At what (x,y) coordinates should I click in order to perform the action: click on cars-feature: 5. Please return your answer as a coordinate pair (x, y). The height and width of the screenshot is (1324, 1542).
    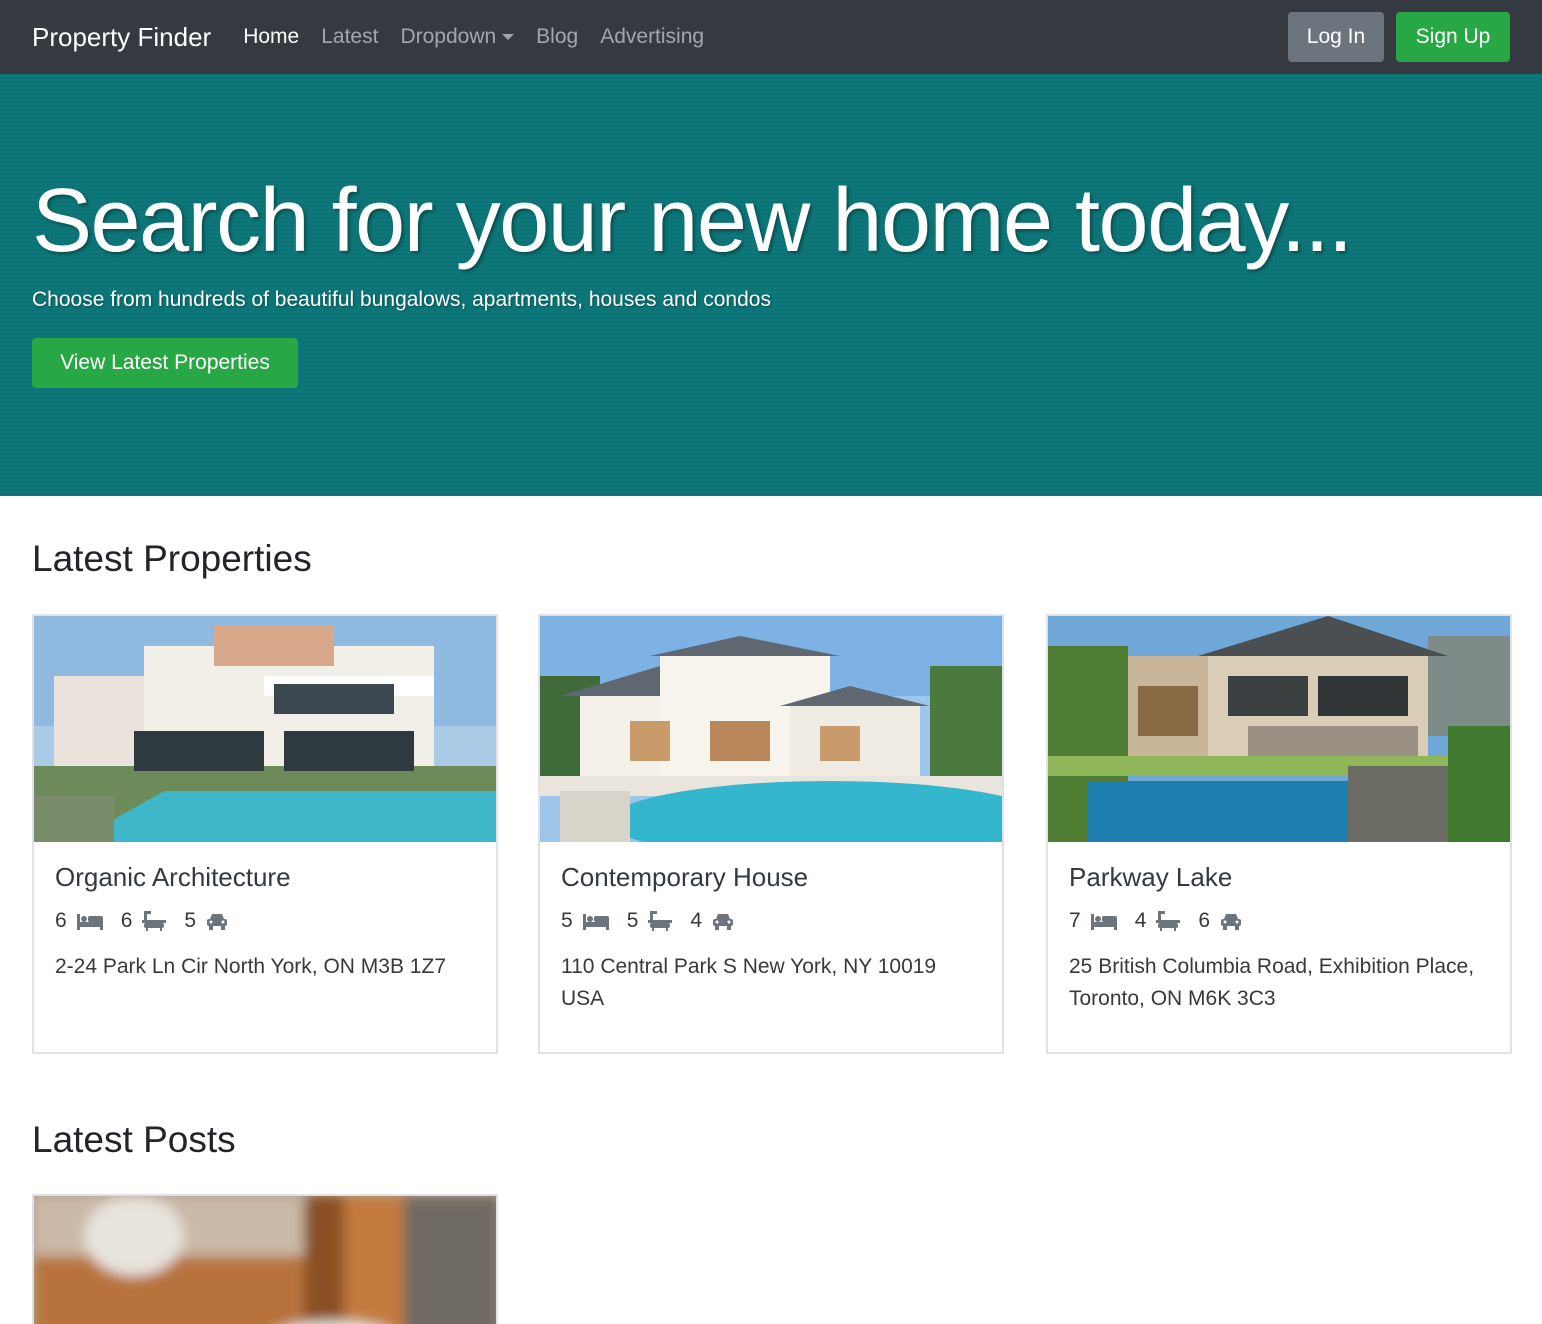
    Looking at the image, I should click on (206, 921).